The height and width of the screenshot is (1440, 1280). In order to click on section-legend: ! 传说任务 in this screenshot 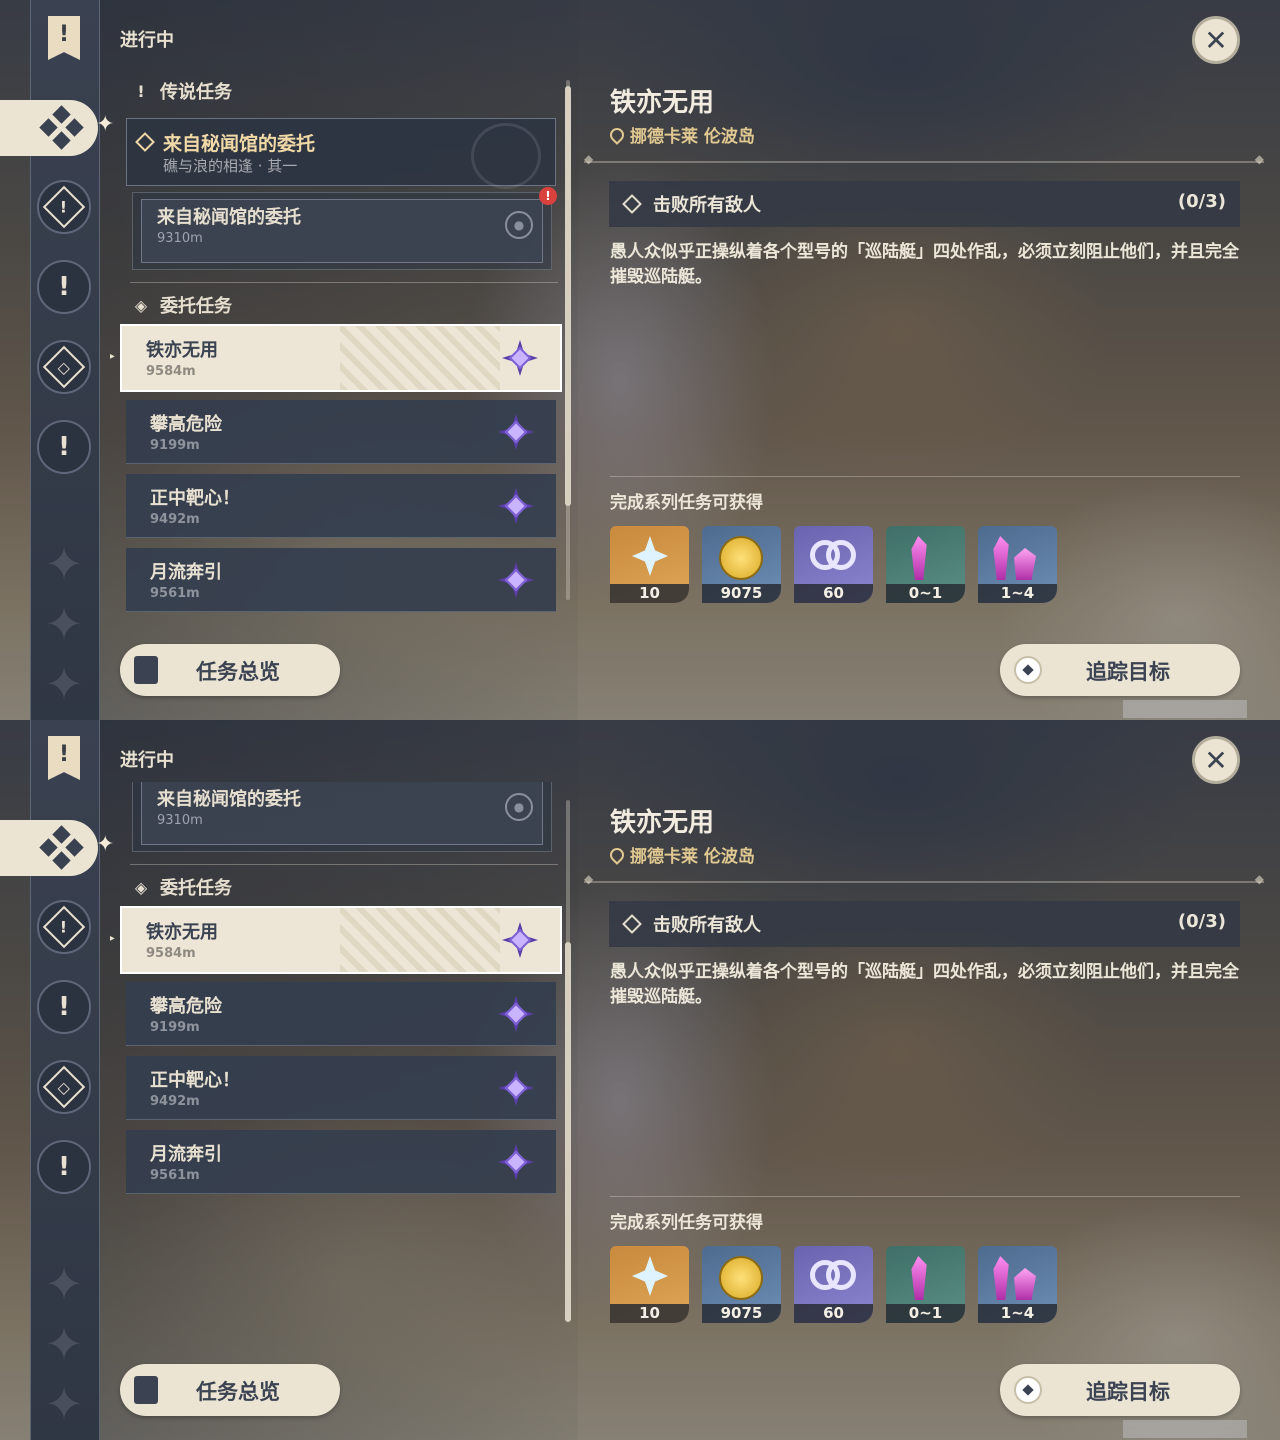, I will do `click(182, 91)`.